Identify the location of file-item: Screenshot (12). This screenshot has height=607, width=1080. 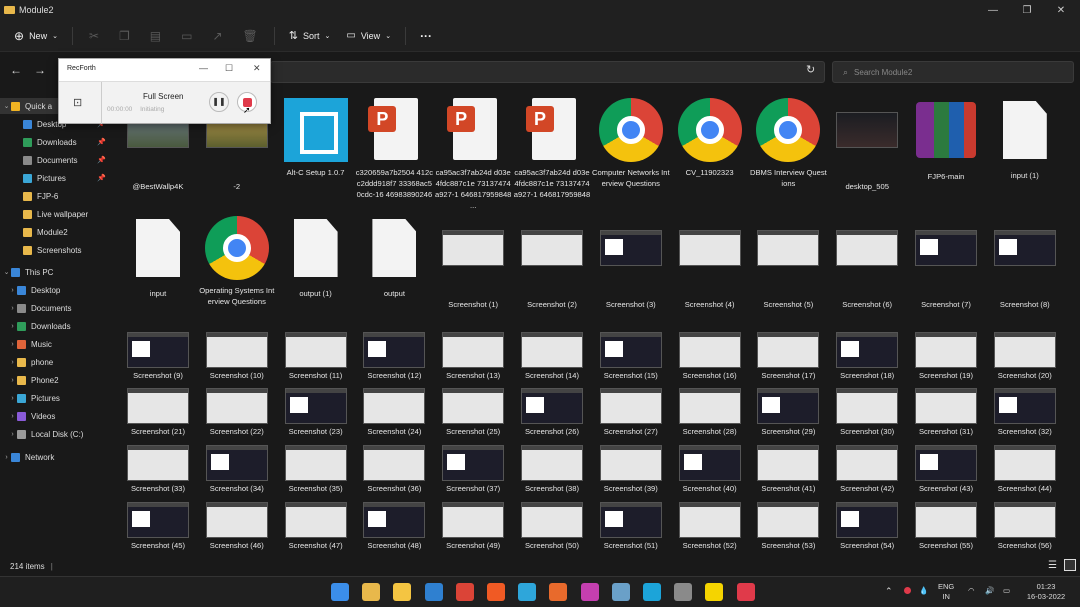
(394, 356).